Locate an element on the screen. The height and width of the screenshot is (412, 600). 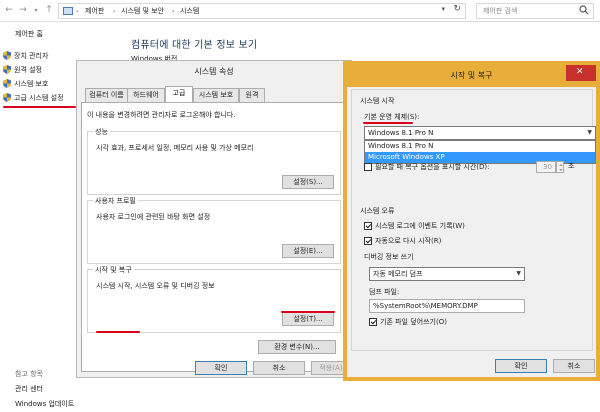
sidebar-item-label: 원격 설정 is located at coordinates (28, 70).